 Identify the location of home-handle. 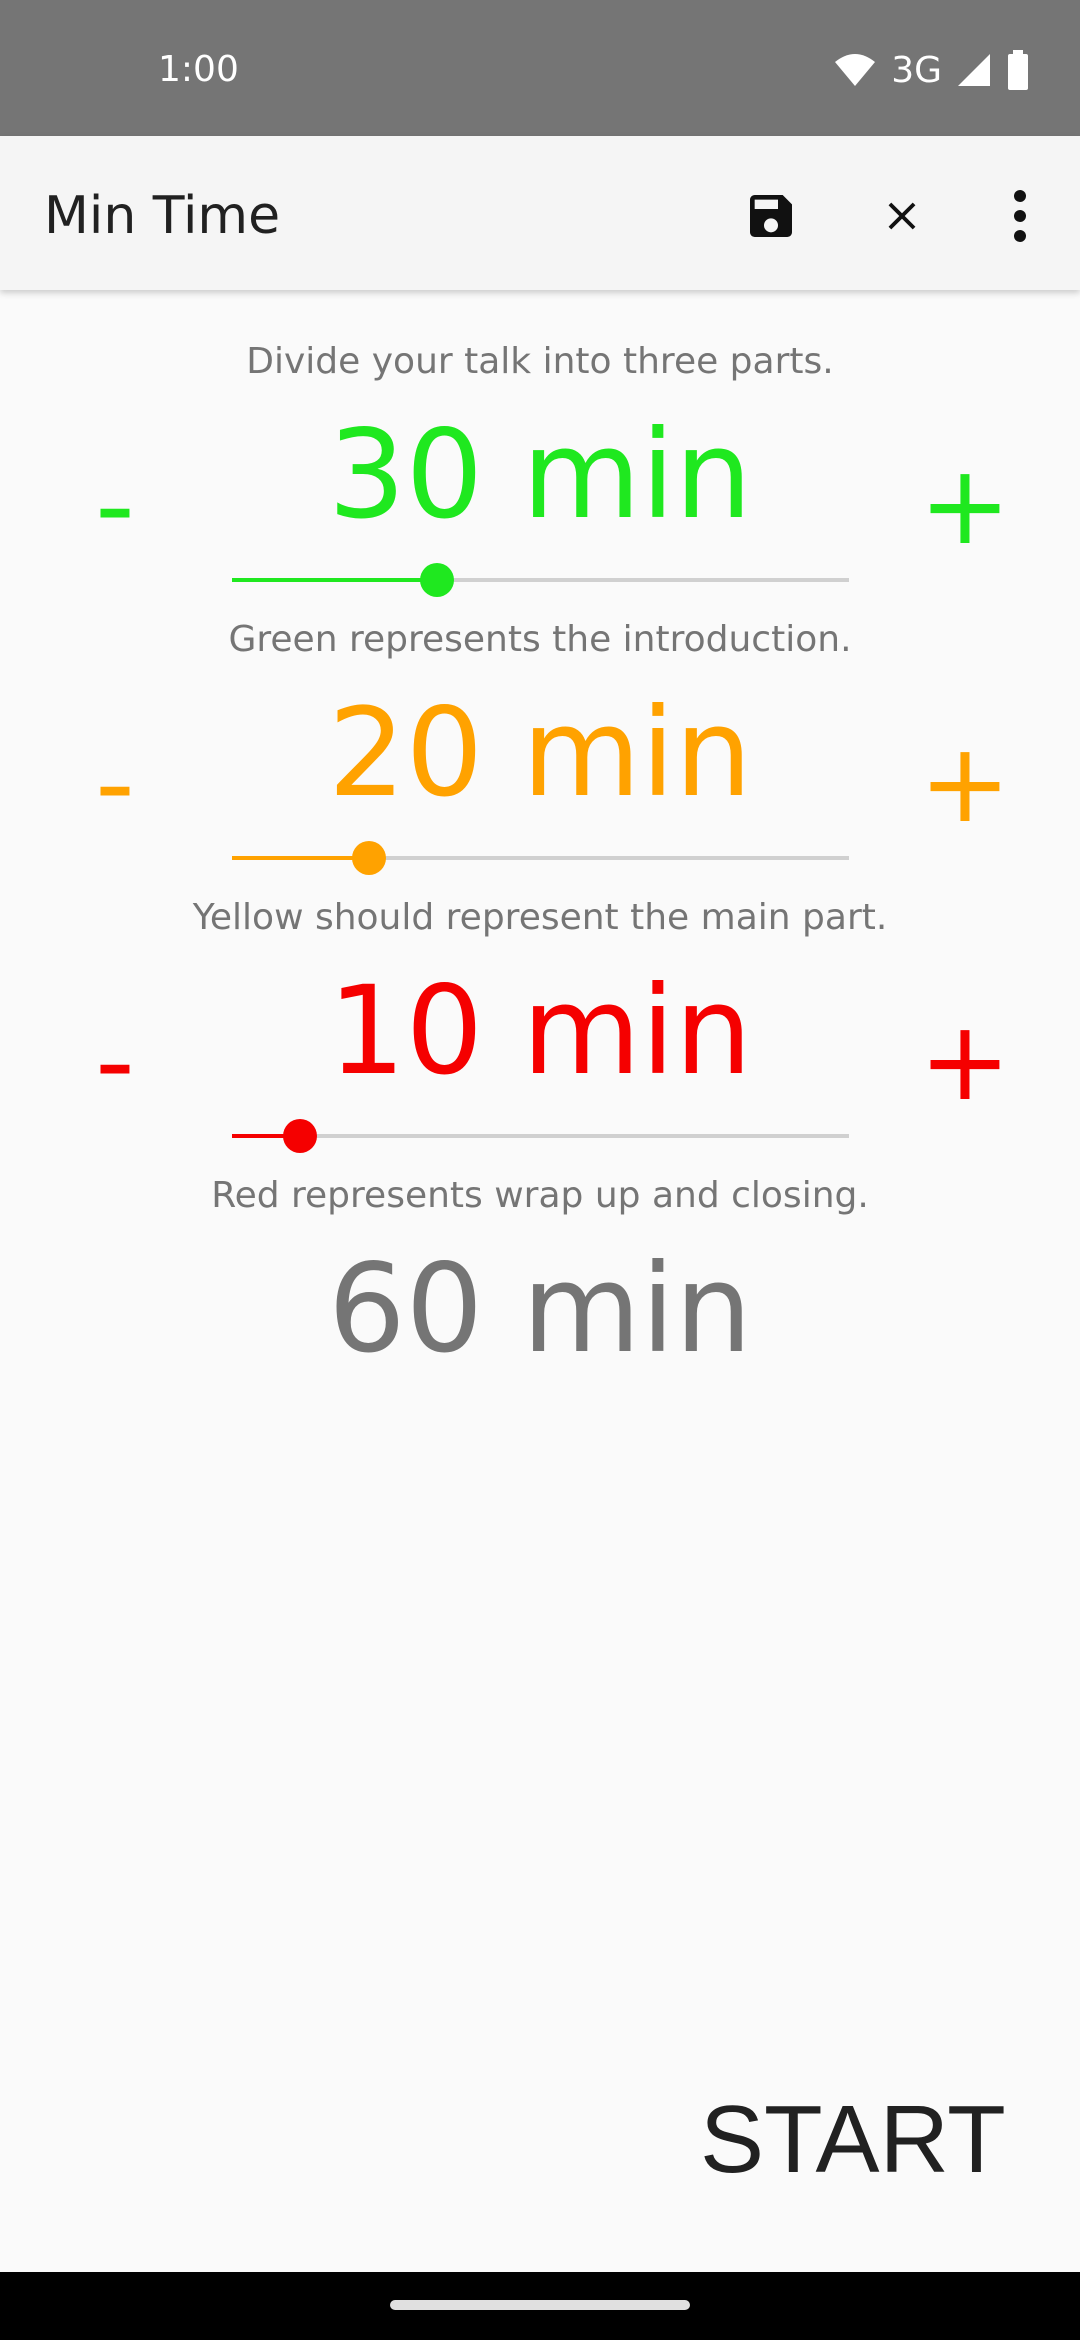
(540, 2305).